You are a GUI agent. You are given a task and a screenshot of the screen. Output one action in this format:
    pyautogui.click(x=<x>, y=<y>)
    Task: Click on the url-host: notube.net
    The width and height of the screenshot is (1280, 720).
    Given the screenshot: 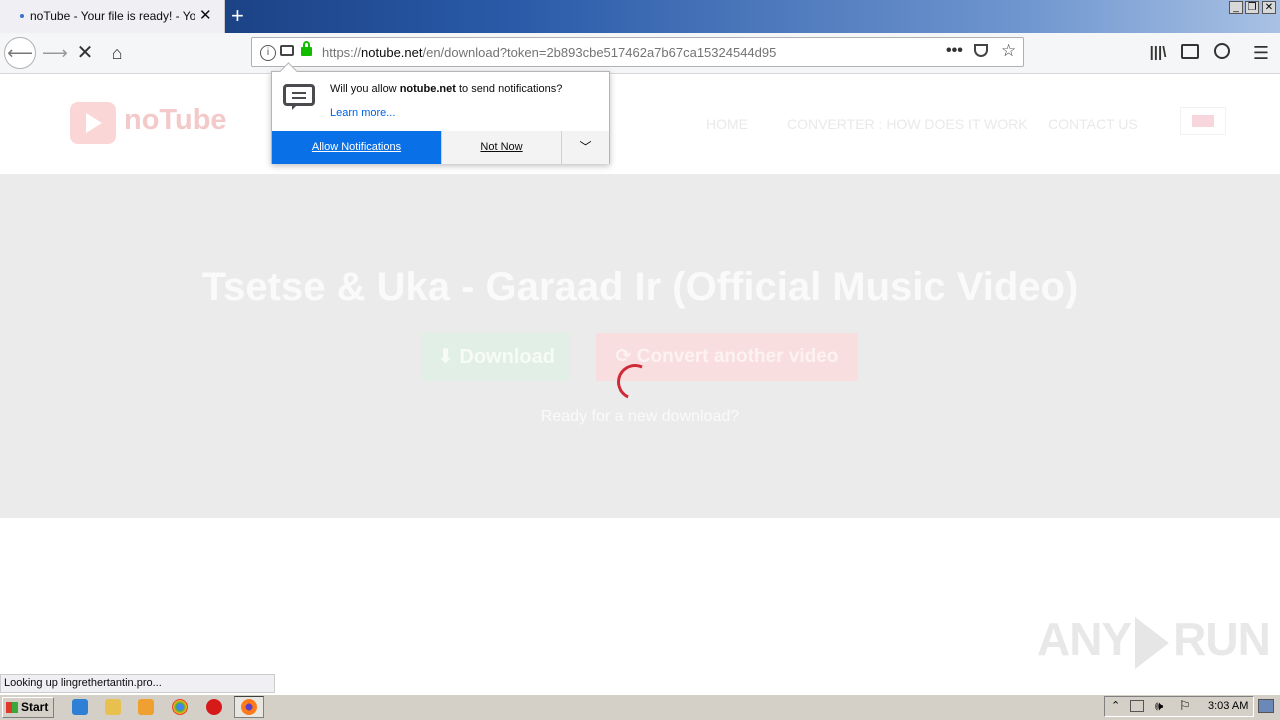 What is the action you would take?
    pyautogui.click(x=392, y=52)
    